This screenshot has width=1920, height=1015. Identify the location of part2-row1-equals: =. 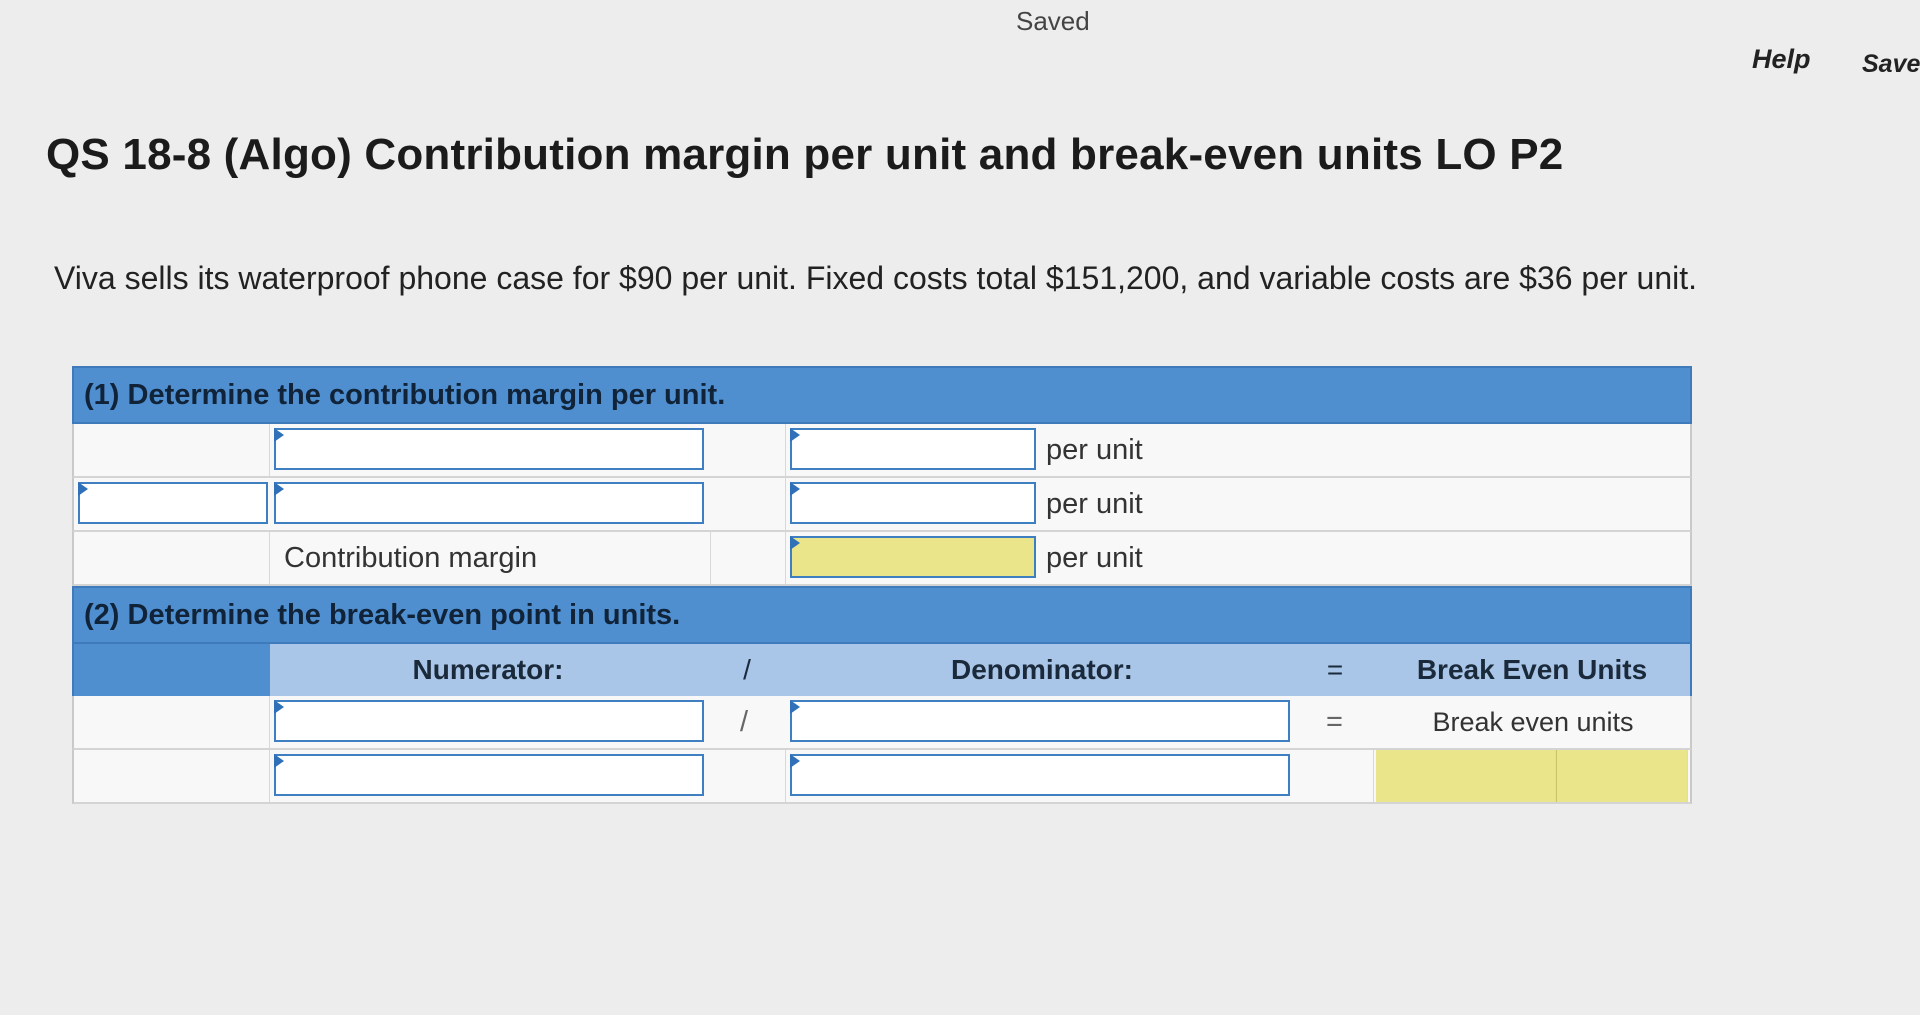
(1334, 722).